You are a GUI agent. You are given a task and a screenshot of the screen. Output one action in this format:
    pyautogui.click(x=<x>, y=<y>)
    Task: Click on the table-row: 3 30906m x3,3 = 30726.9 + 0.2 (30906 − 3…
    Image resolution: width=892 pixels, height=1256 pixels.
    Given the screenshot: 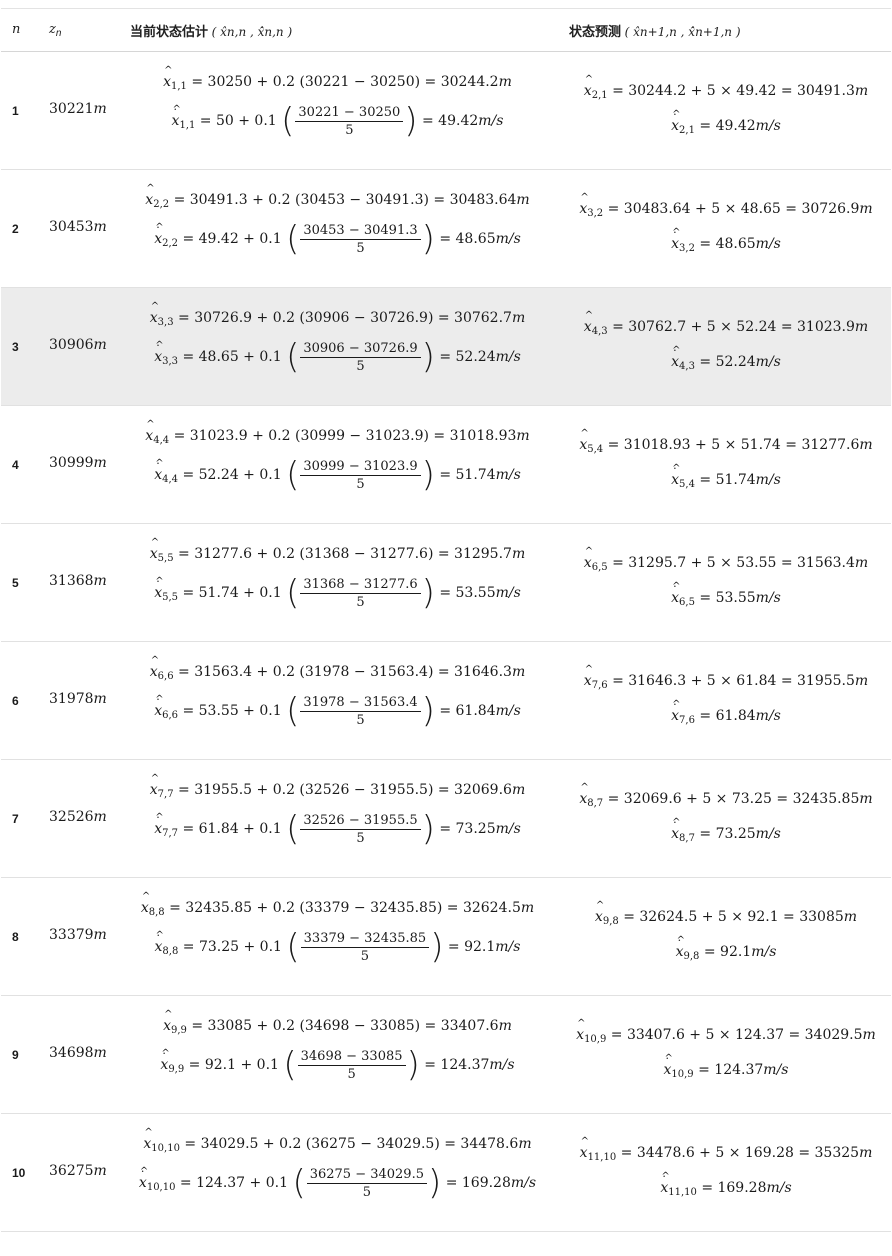 What is the action you would take?
    pyautogui.click(x=446, y=347)
    